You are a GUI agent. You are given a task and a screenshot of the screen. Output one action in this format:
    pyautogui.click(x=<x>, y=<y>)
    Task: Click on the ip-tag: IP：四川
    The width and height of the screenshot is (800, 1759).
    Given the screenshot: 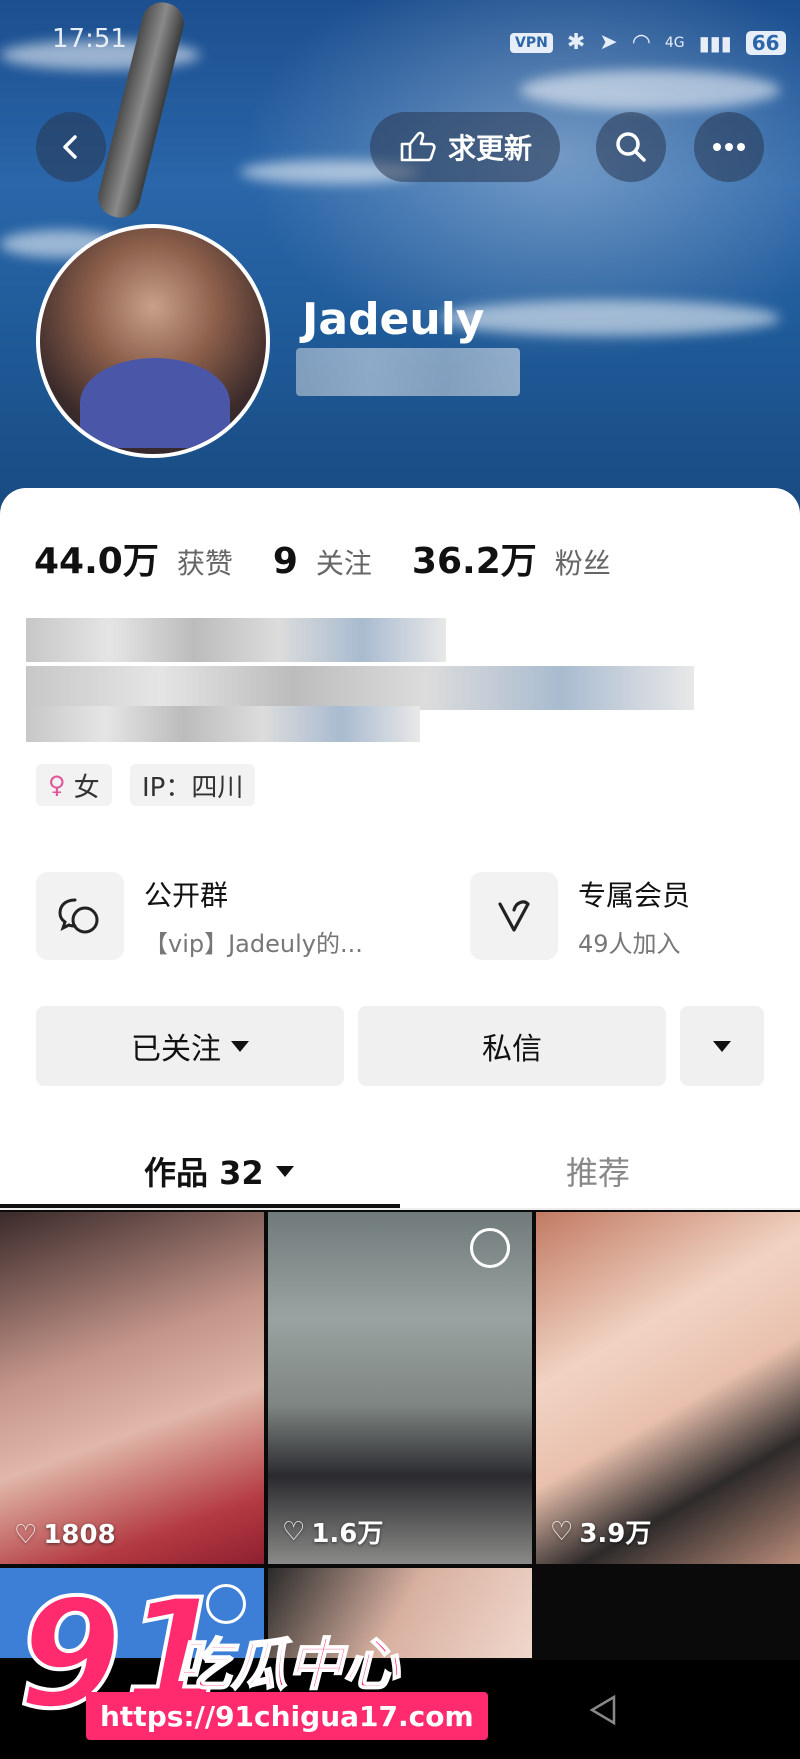 What is the action you would take?
    pyautogui.click(x=193, y=785)
    